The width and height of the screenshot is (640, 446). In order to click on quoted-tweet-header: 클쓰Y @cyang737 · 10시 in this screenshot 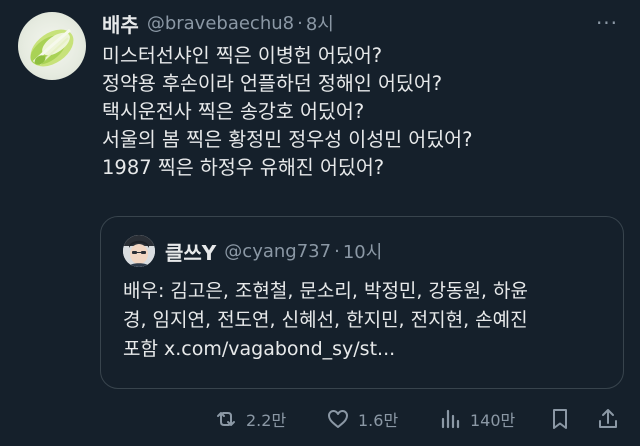, I will do `click(273, 251)`.